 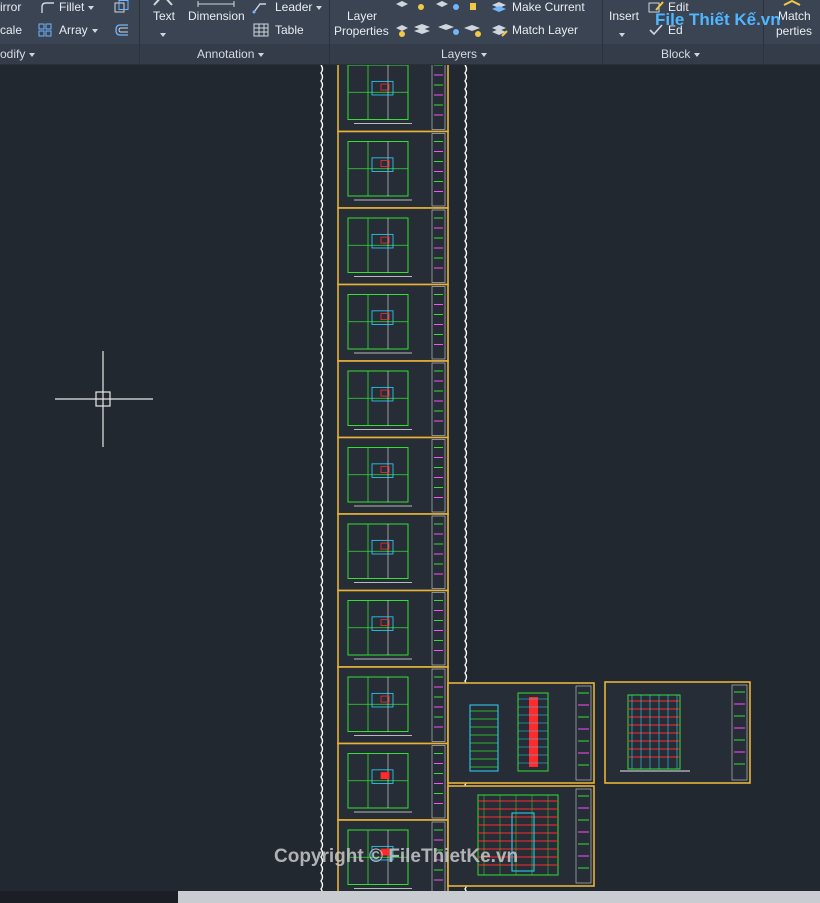 I want to click on mirror-button: irror, so click(x=10, y=7).